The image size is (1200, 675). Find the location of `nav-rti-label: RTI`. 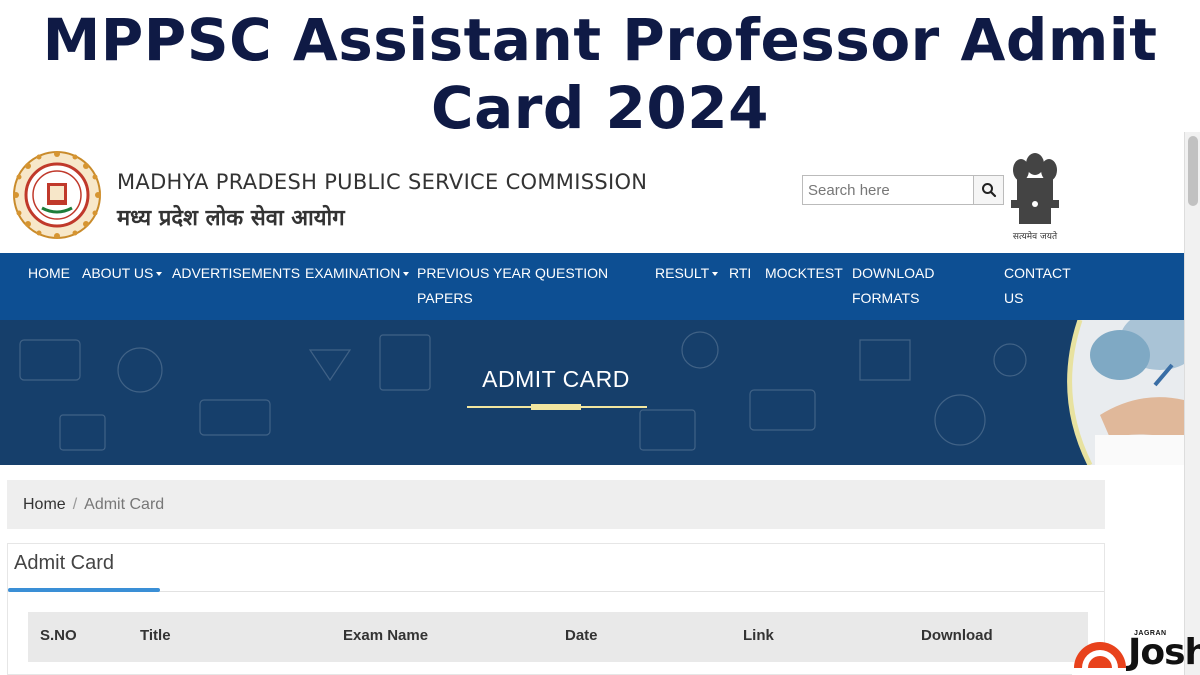

nav-rti-label: RTI is located at coordinates (740, 273).